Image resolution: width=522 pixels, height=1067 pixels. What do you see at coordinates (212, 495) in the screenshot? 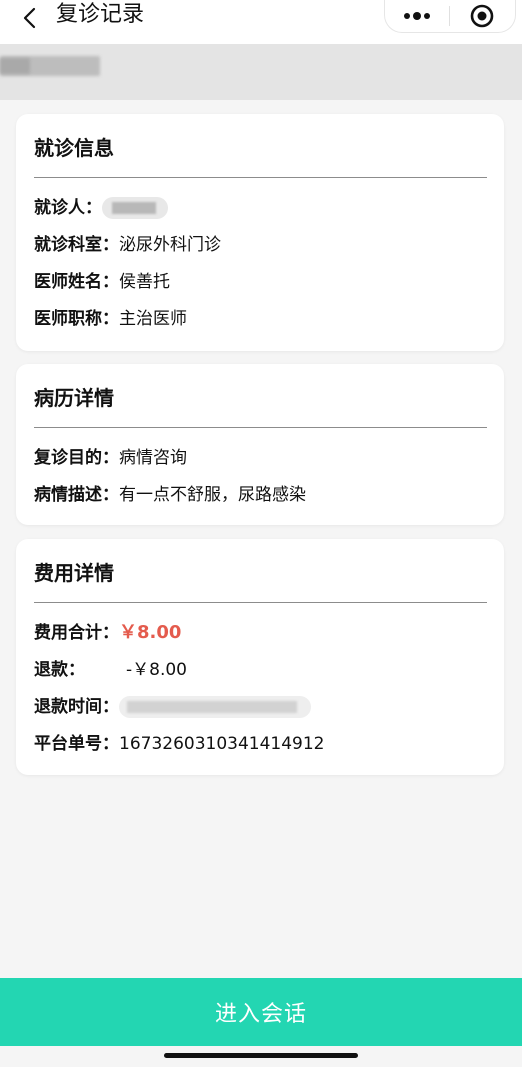
I see `condition-value: 有一点不舒服，尿路感染` at bounding box center [212, 495].